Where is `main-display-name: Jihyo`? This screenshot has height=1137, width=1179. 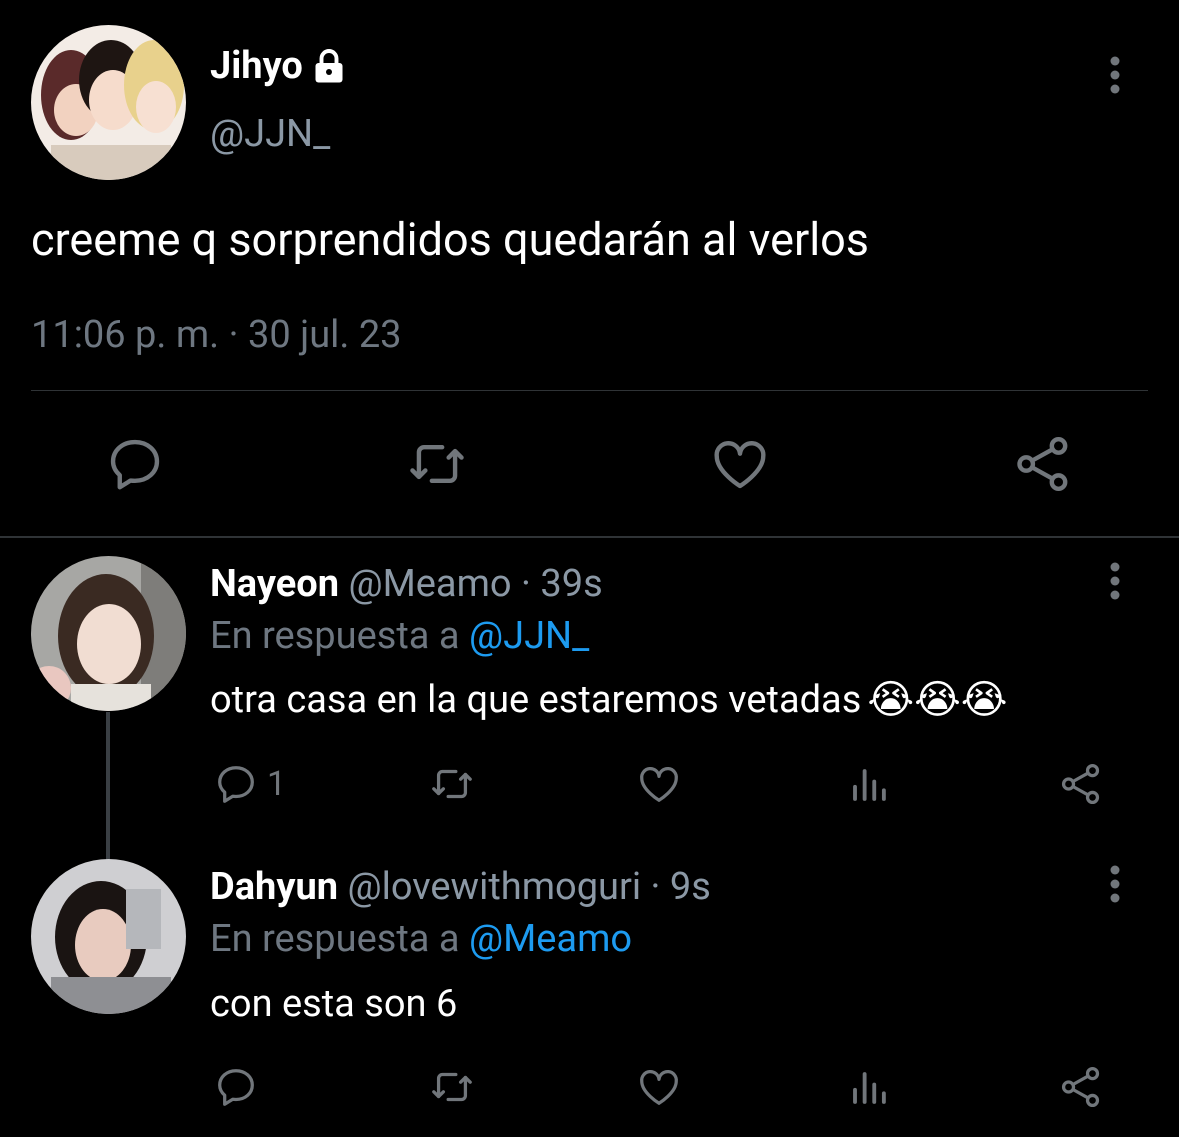 main-display-name: Jihyo is located at coordinates (278, 66).